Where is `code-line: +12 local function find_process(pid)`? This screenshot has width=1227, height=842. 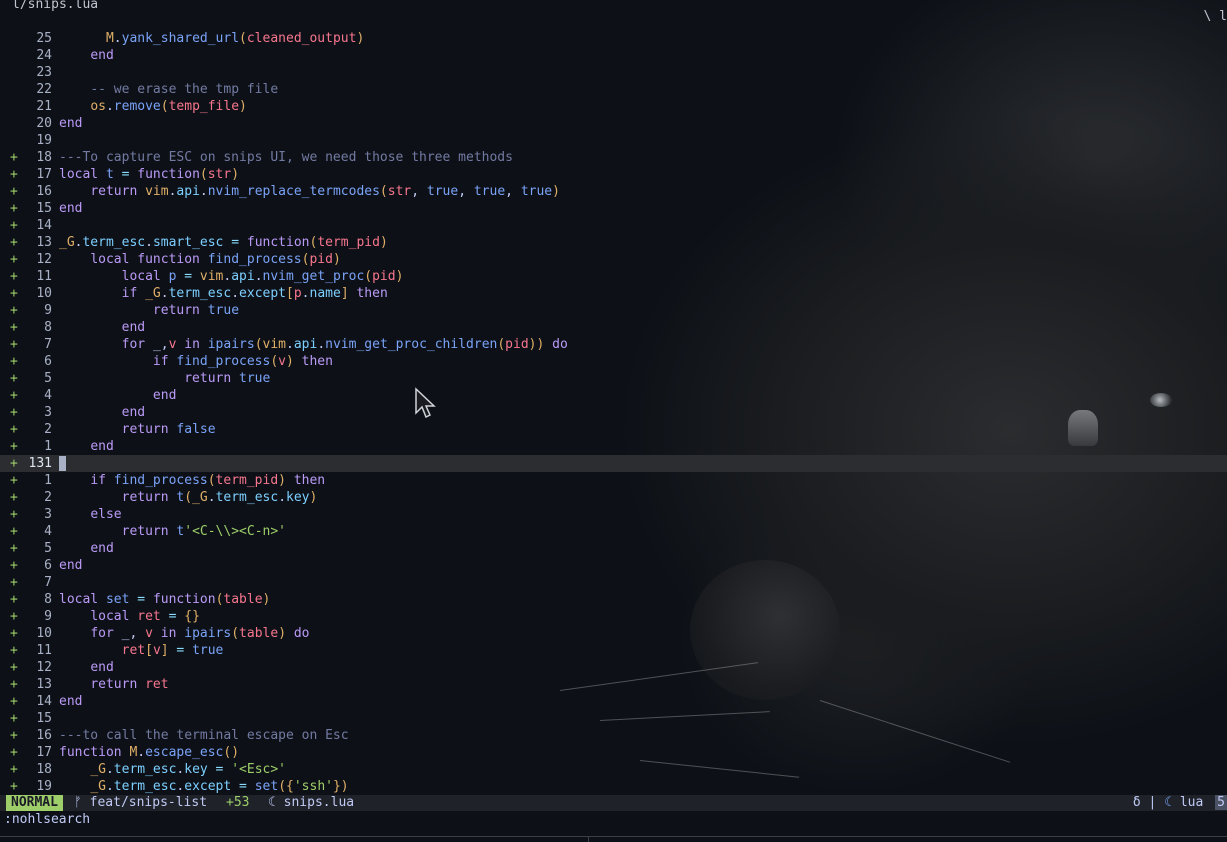 code-line: +12 local function find_process(pid) is located at coordinates (613, 259).